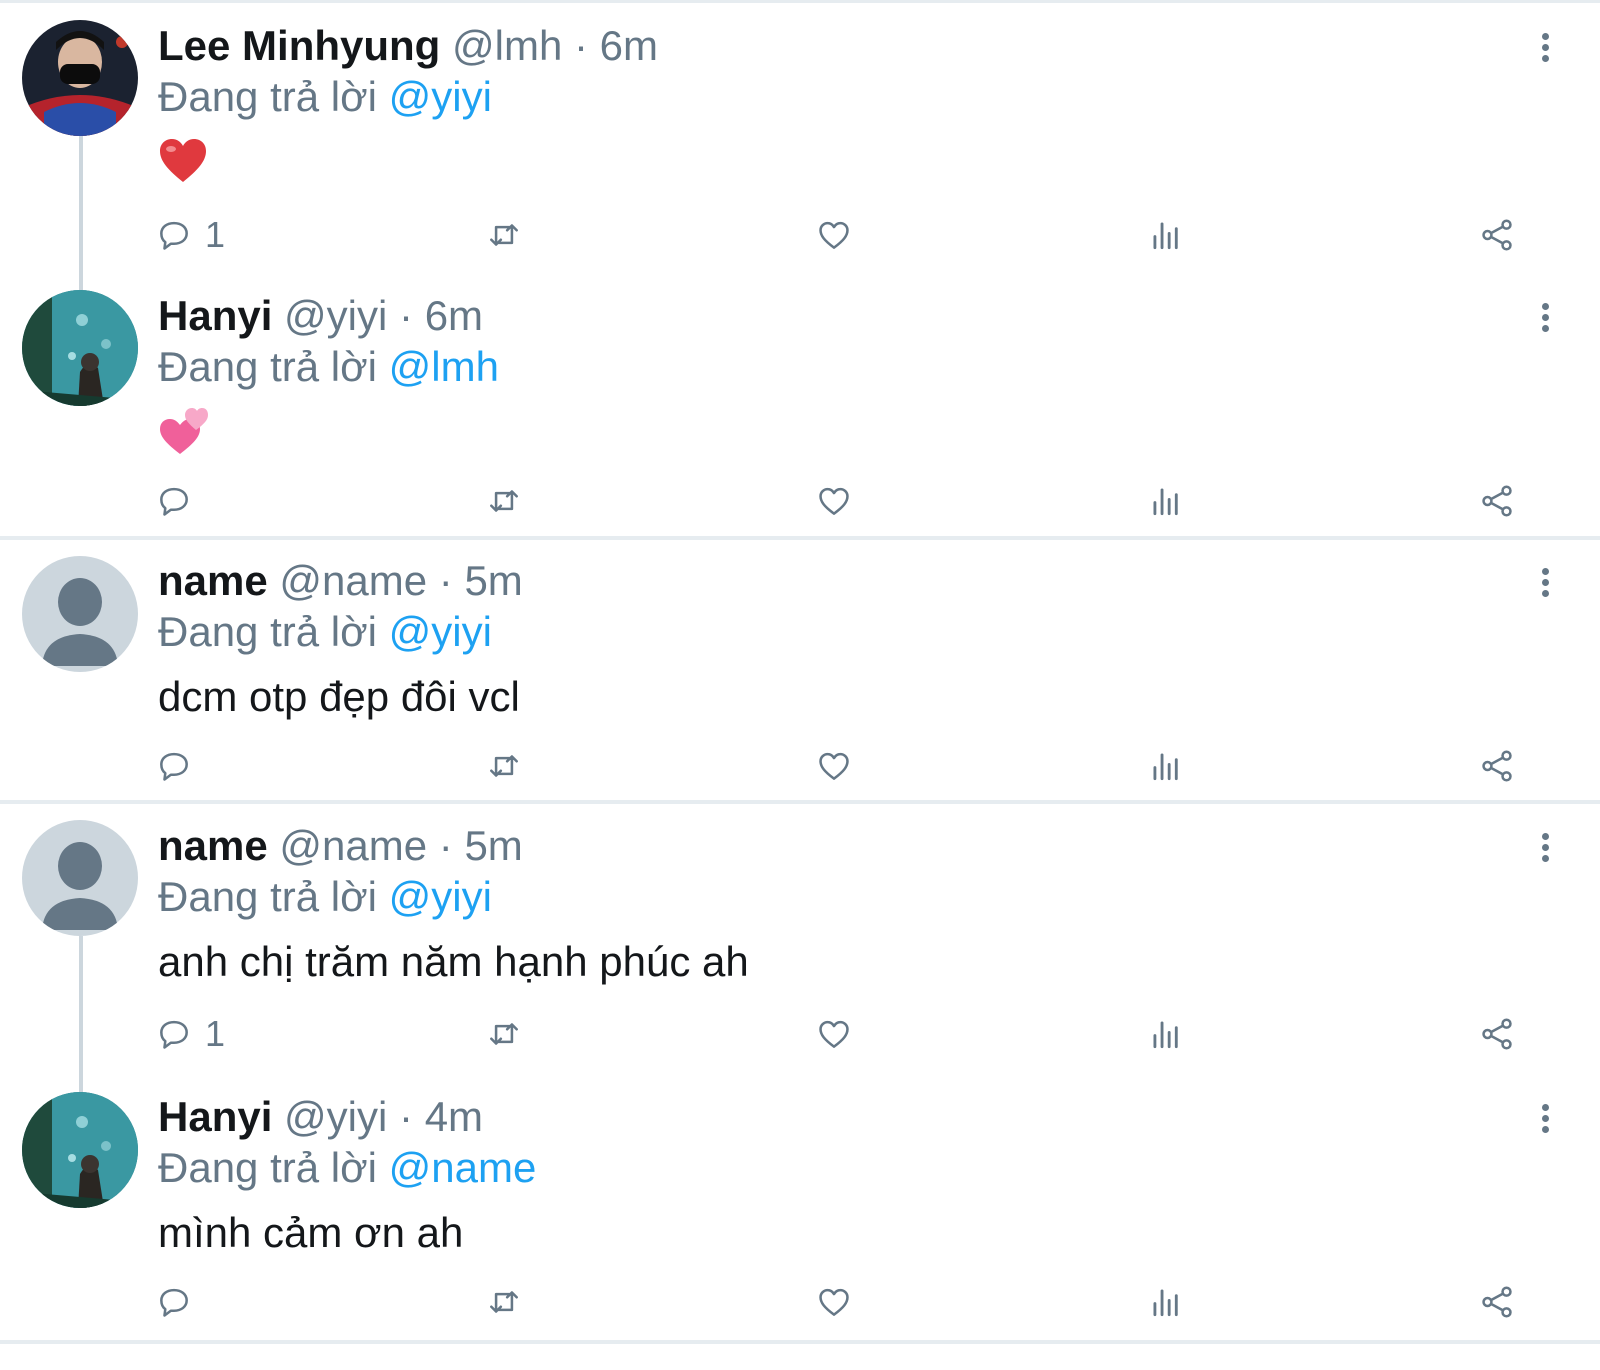 This screenshot has height=1370, width=1600. Describe the element at coordinates (454, 1116) in the screenshot. I see `timestamp: 4m` at that location.